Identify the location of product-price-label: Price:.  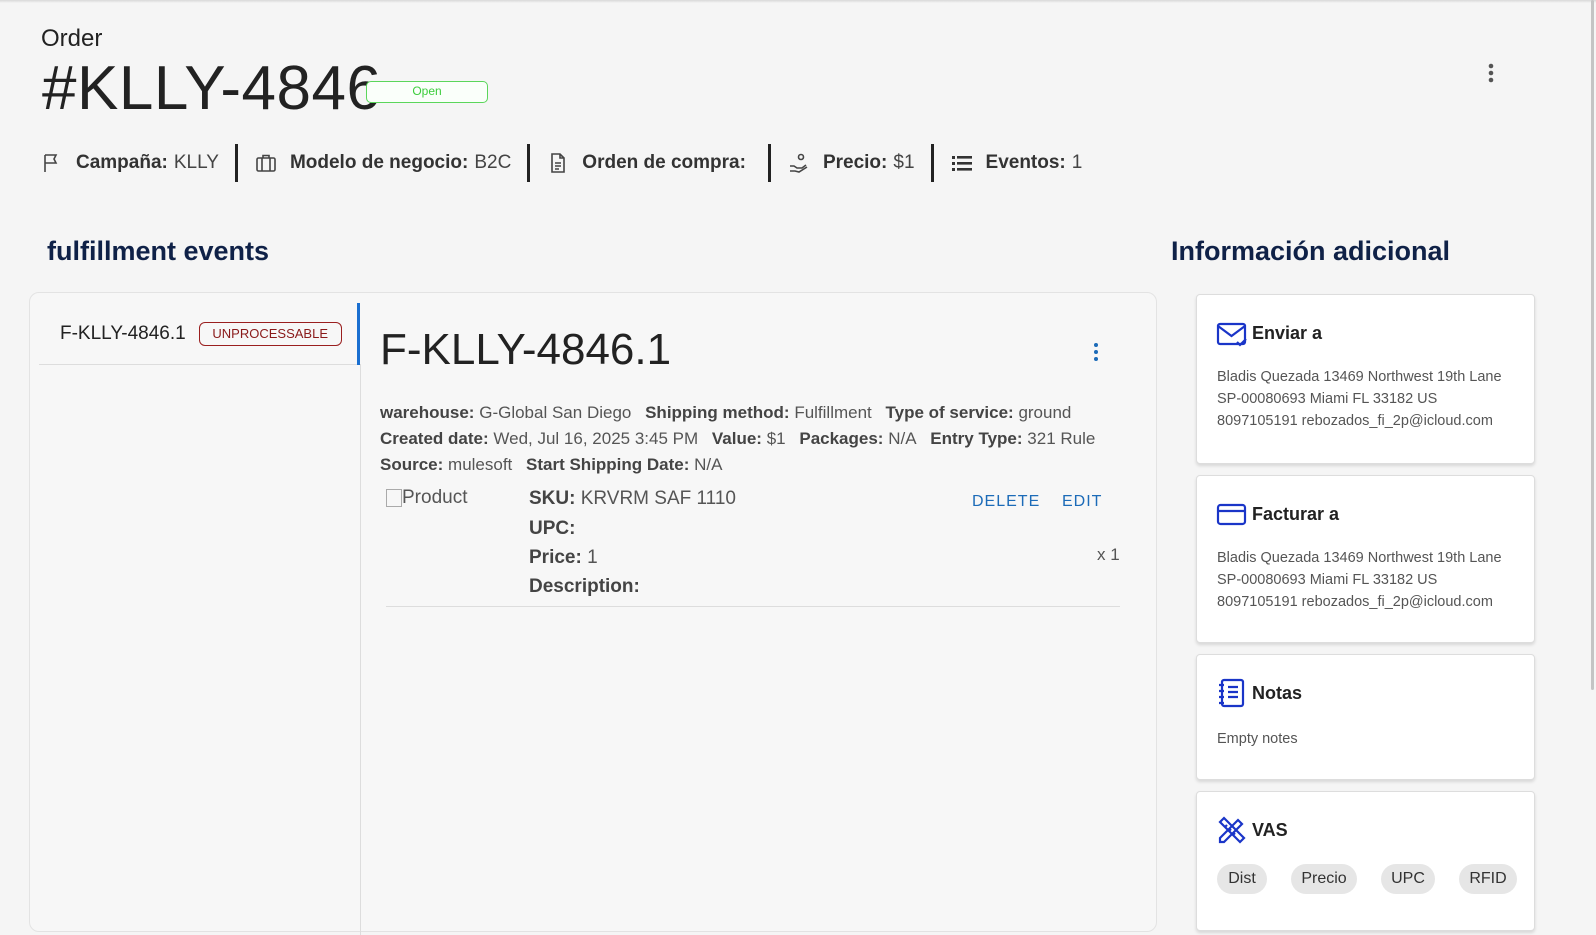
(555, 557).